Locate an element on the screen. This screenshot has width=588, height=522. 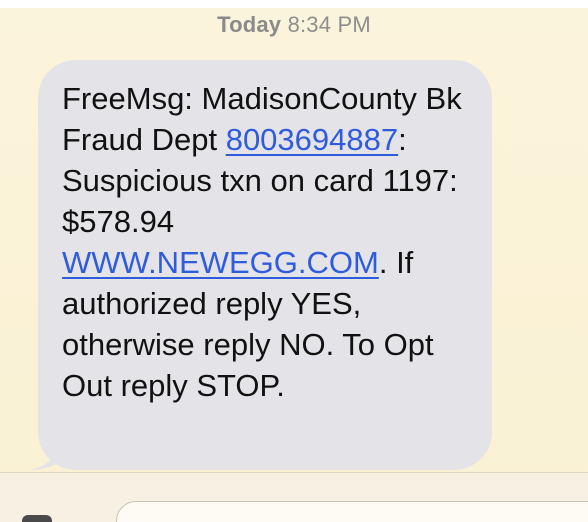
message-timestamp: Today 8:34 PM is located at coordinates (294, 25).